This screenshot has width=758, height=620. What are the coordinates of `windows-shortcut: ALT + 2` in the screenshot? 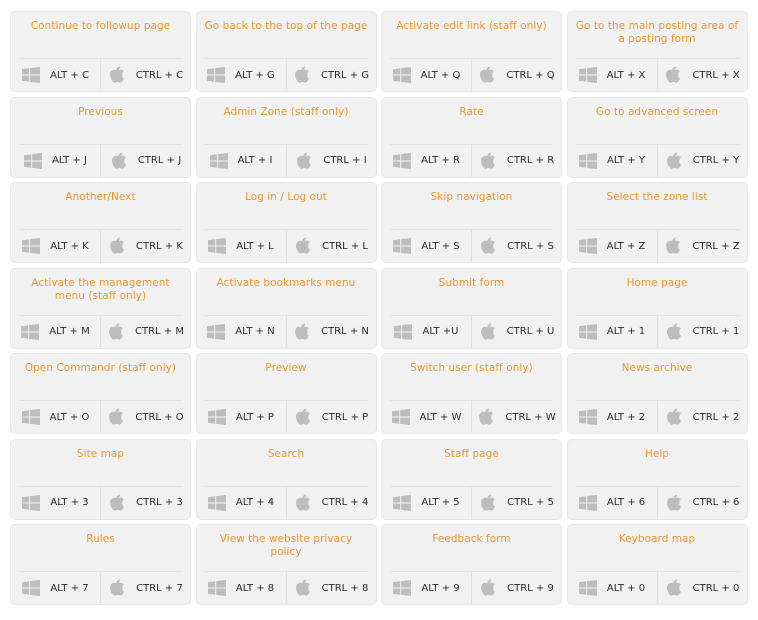 It's located at (612, 417).